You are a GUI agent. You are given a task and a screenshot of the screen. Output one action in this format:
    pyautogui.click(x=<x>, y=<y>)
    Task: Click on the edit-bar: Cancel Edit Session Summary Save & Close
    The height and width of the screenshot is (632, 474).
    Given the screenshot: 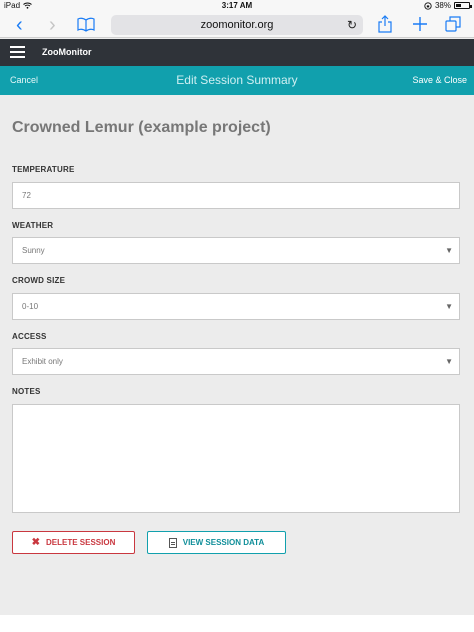 What is the action you would take?
    pyautogui.click(x=237, y=80)
    